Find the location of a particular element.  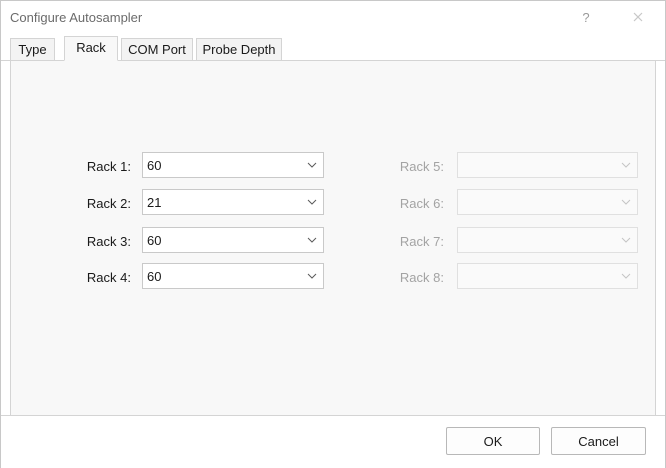

rack-7-select is located at coordinates (547, 240).